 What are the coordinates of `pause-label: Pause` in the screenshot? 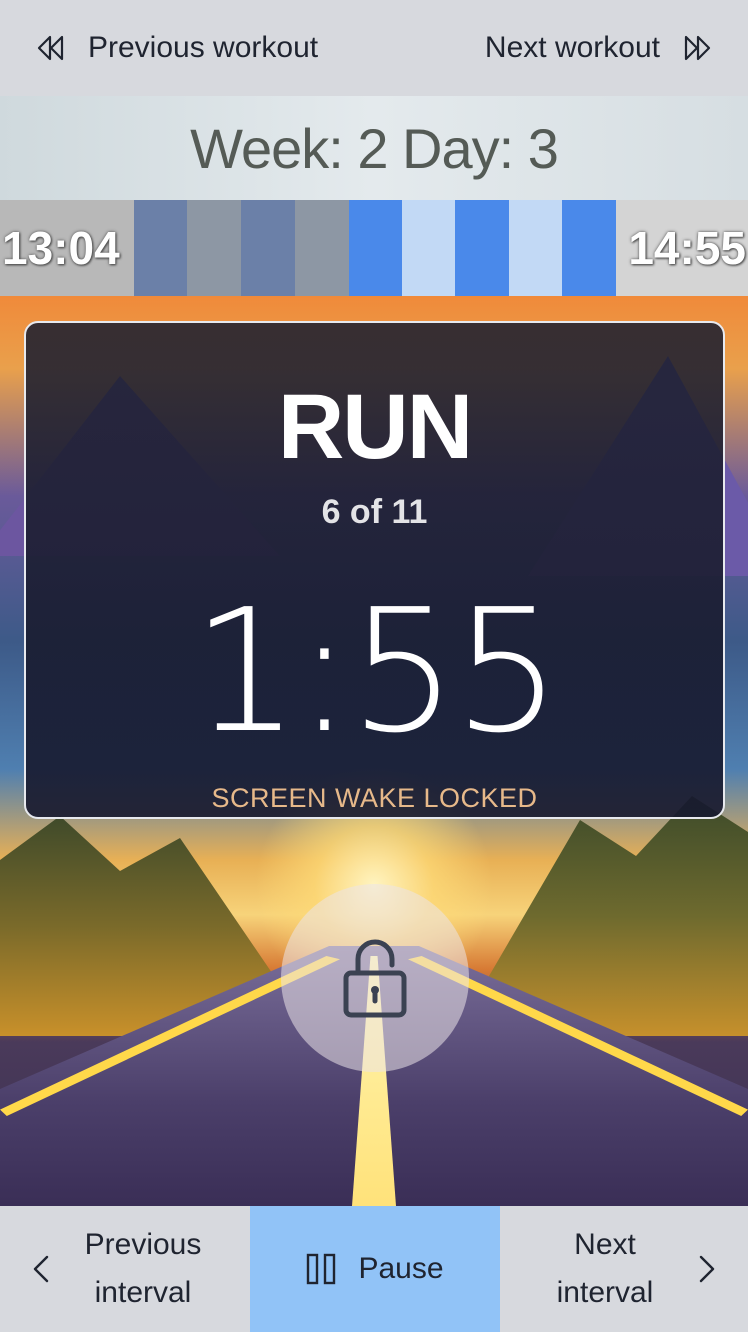 It's located at (401, 1268).